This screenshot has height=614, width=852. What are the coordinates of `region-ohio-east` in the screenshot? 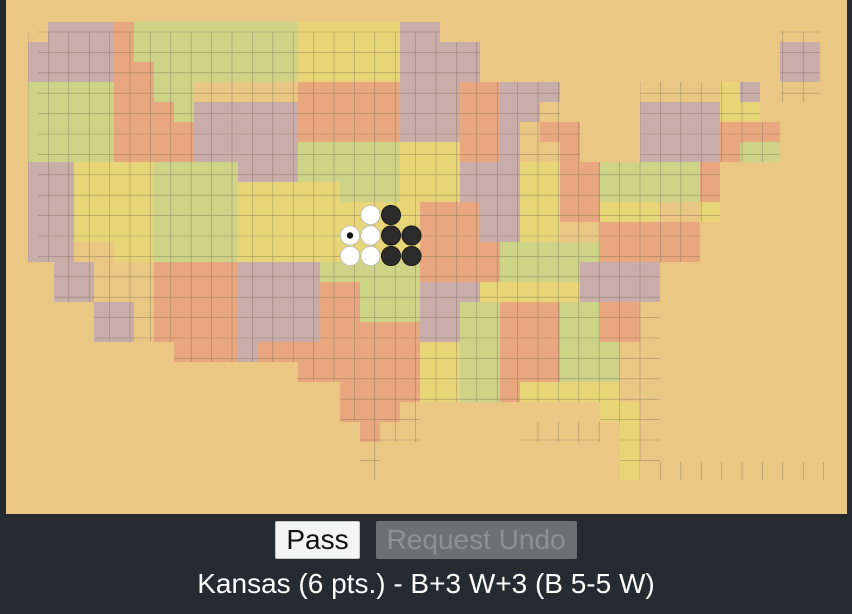 It's located at (610, 182).